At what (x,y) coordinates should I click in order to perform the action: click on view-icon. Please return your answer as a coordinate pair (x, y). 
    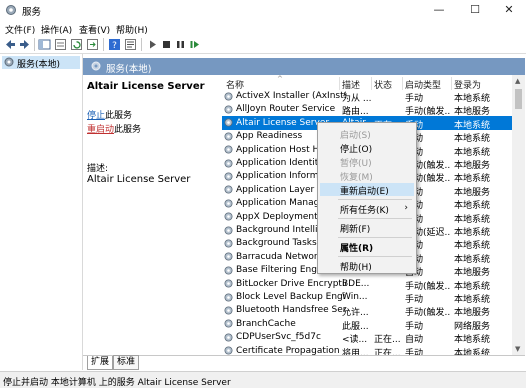
    Looking at the image, I should click on (60, 44).